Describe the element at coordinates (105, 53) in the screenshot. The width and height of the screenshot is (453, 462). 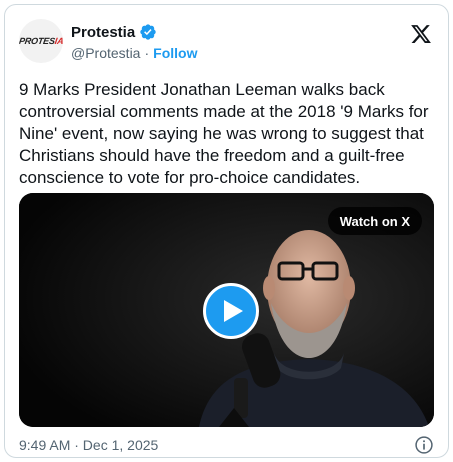
I see `author-handle: @Protestia` at that location.